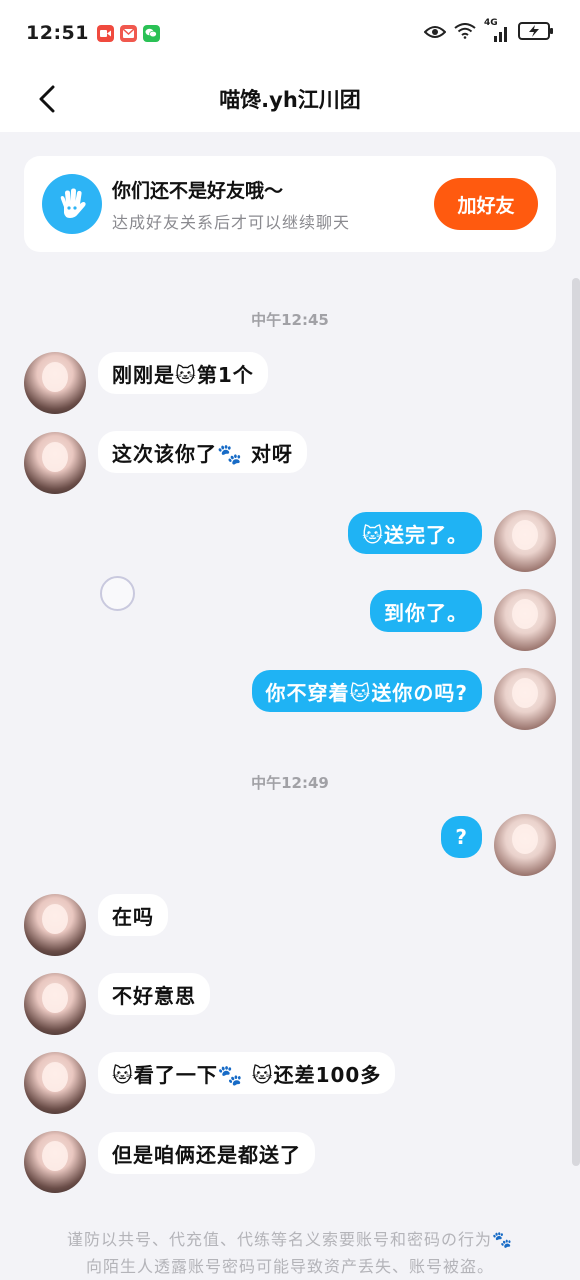  Describe the element at coordinates (426, 611) in the screenshot. I see `message-bubble: 到你了。` at that location.